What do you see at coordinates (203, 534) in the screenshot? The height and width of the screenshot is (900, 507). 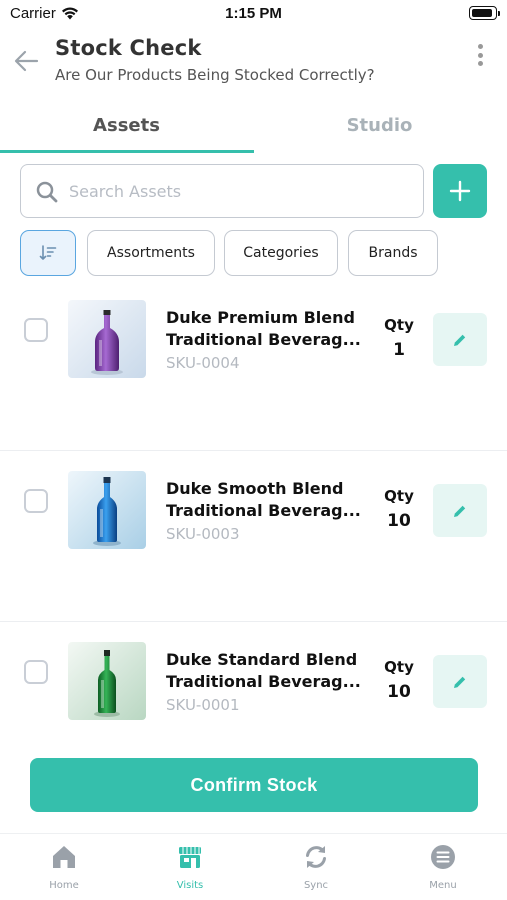 I see `product-sku: SKU-0003` at bounding box center [203, 534].